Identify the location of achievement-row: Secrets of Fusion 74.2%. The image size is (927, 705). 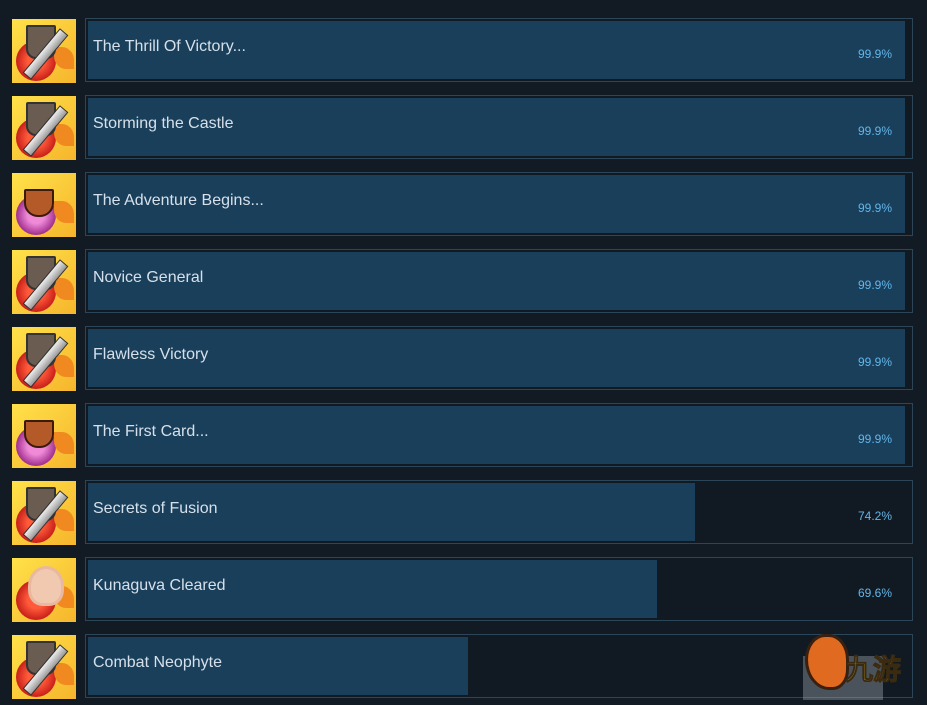
(463, 513).